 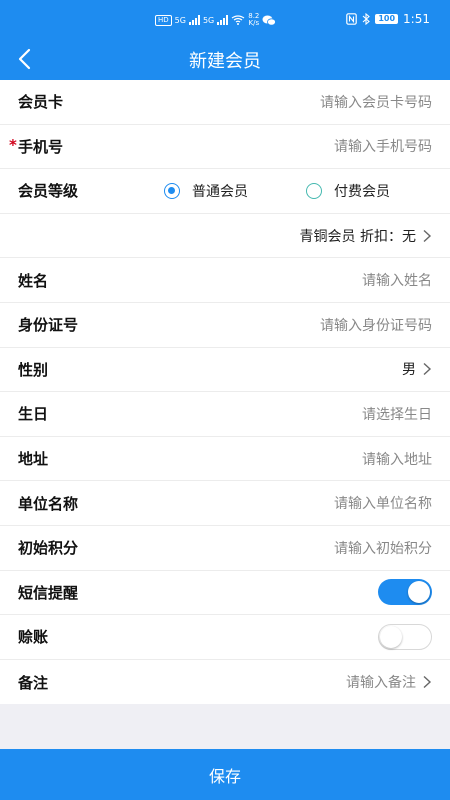 What do you see at coordinates (417, 369) in the screenshot?
I see `gender-select: 男` at bounding box center [417, 369].